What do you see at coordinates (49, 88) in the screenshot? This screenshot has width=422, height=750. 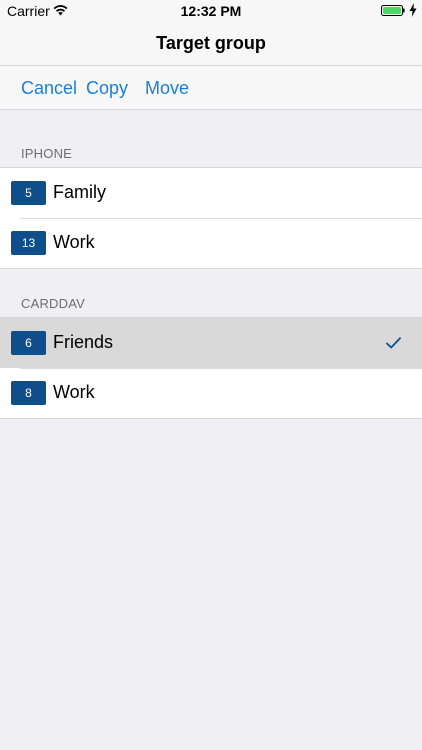 I see `cancel-button: Cancel` at bounding box center [49, 88].